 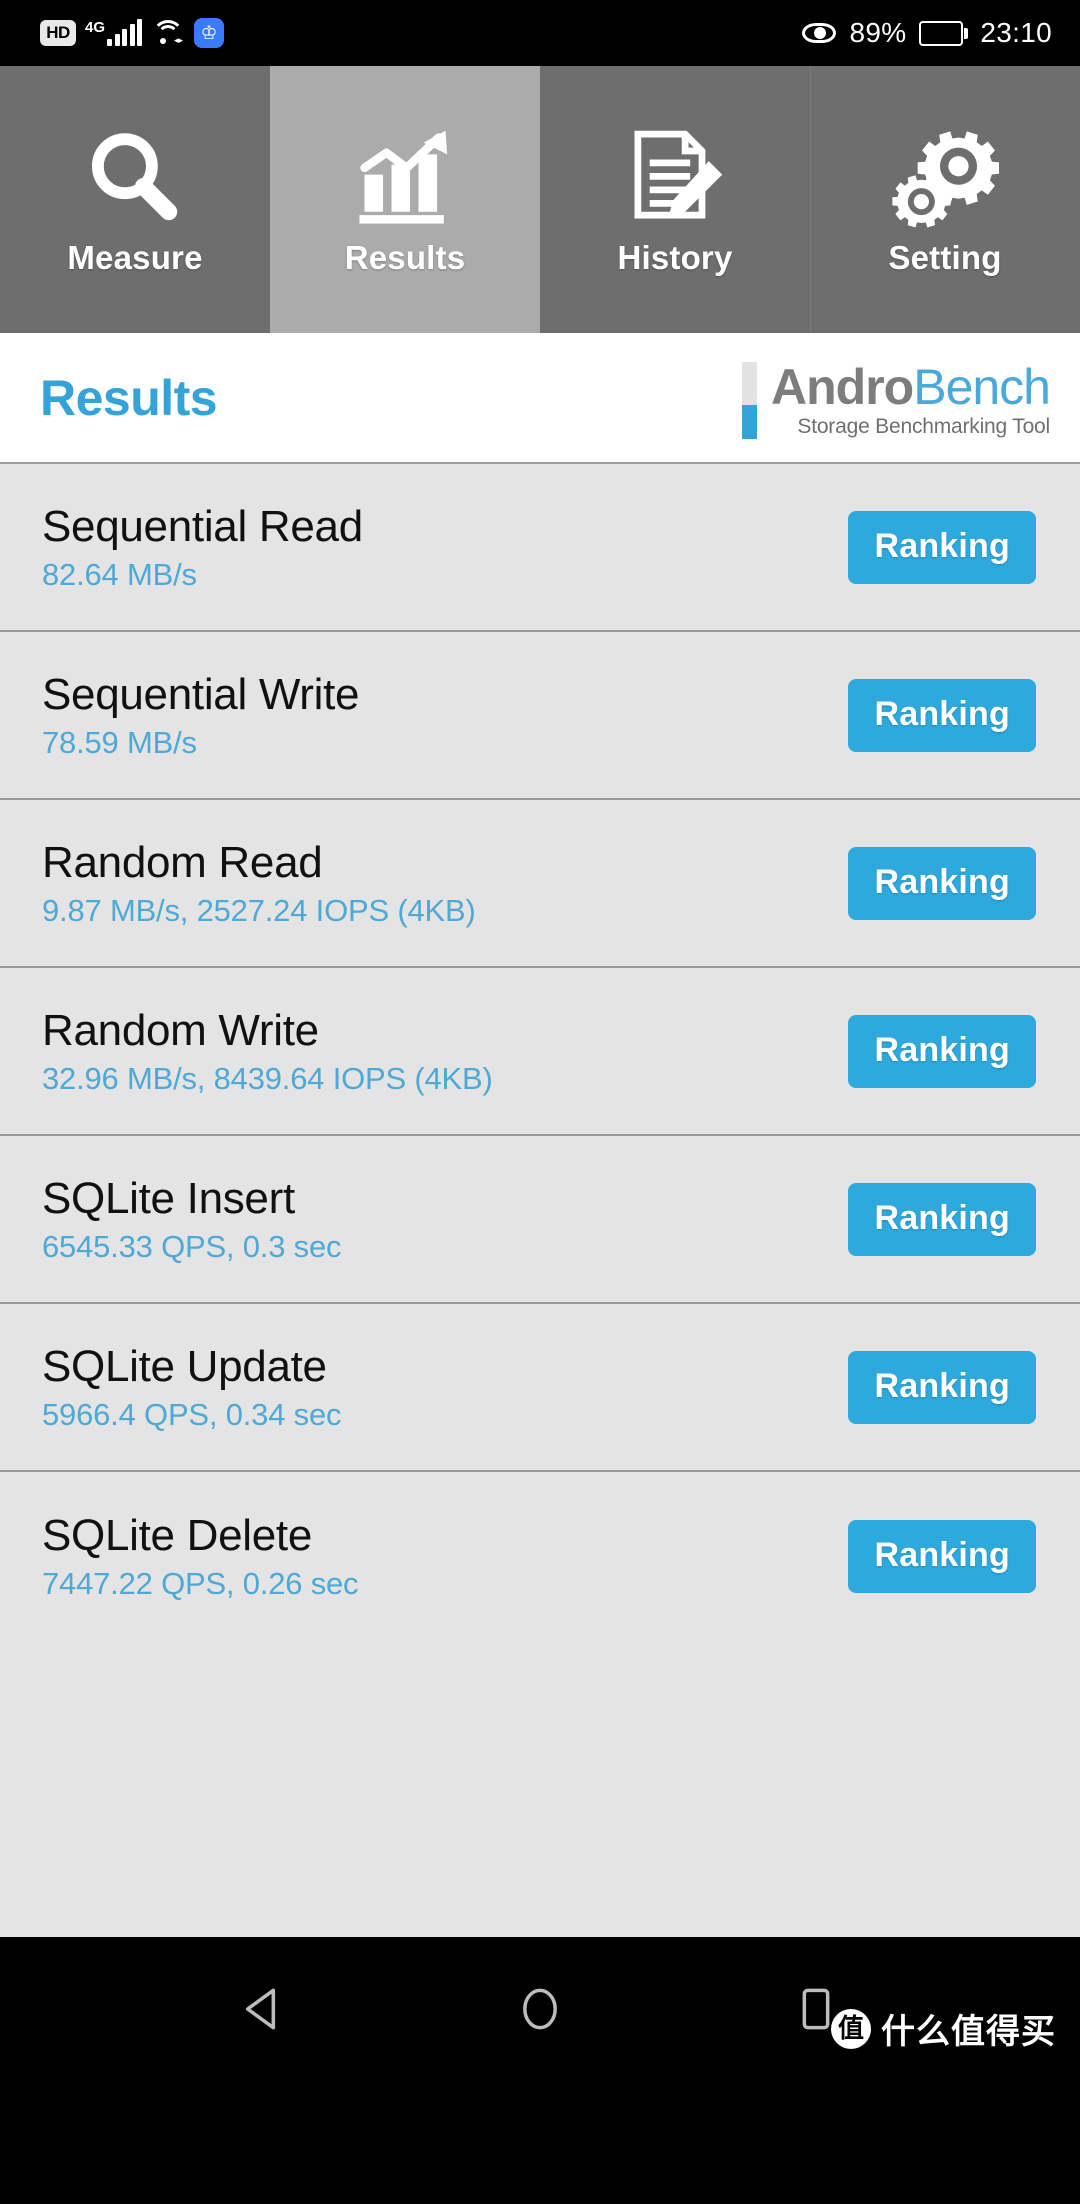 I want to click on clock-label: 23:10, so click(x=1016, y=32).